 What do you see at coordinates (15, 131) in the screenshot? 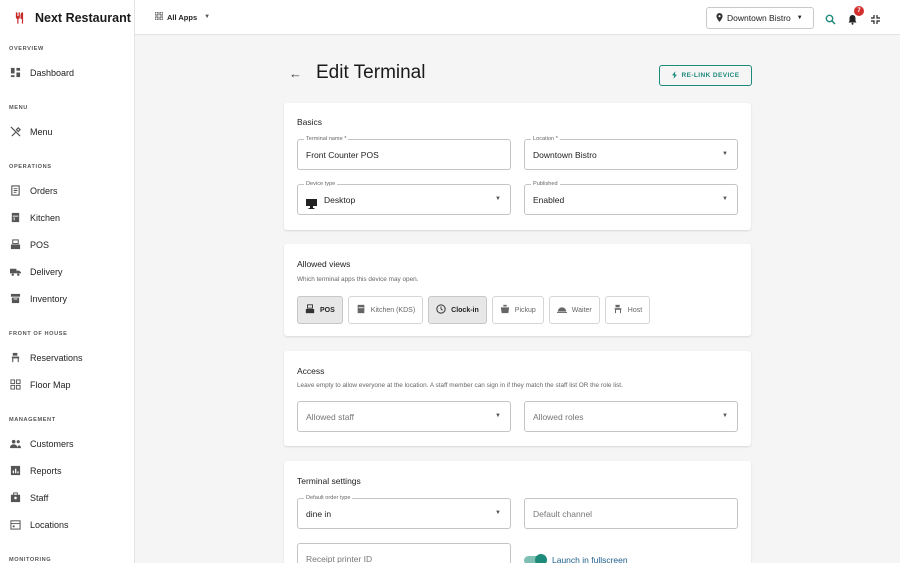
I see `utensils-icon` at bounding box center [15, 131].